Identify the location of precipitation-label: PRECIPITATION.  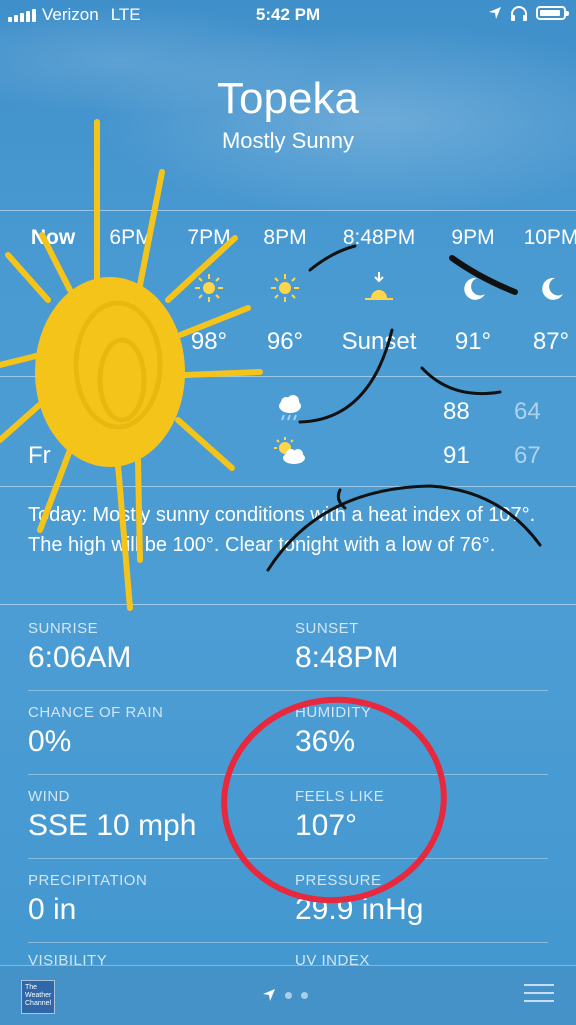
(88, 880).